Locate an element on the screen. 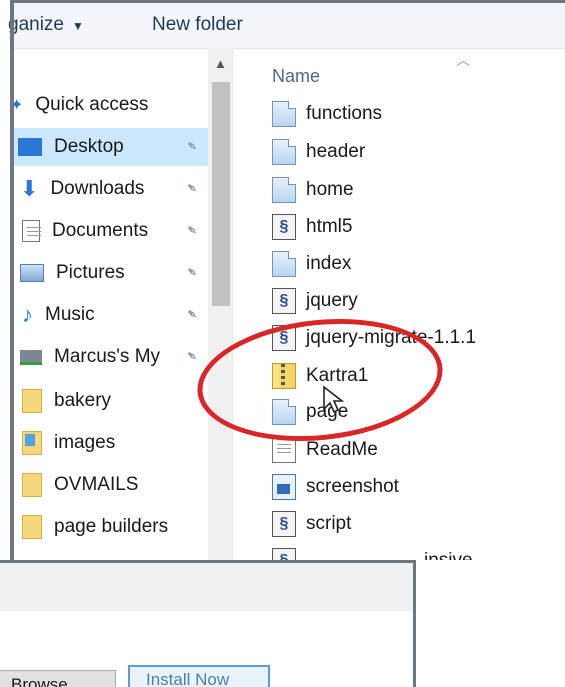 This screenshot has width=565, height=687. nav-item-documents: Documents ✒ is located at coordinates (112, 231).